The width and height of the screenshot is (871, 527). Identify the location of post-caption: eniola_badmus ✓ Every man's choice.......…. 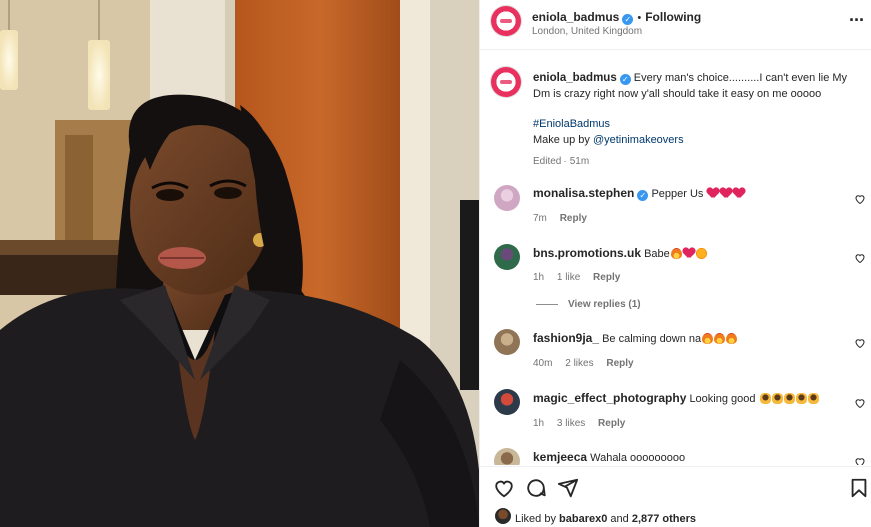
(690, 119).